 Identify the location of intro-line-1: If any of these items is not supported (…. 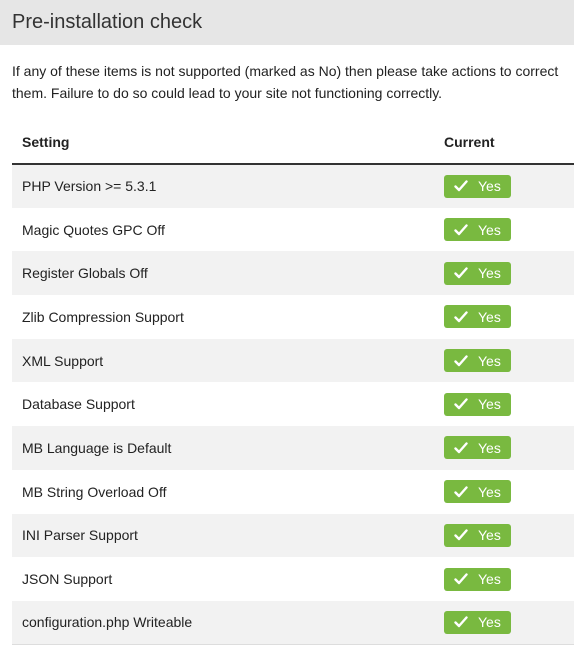
(285, 71).